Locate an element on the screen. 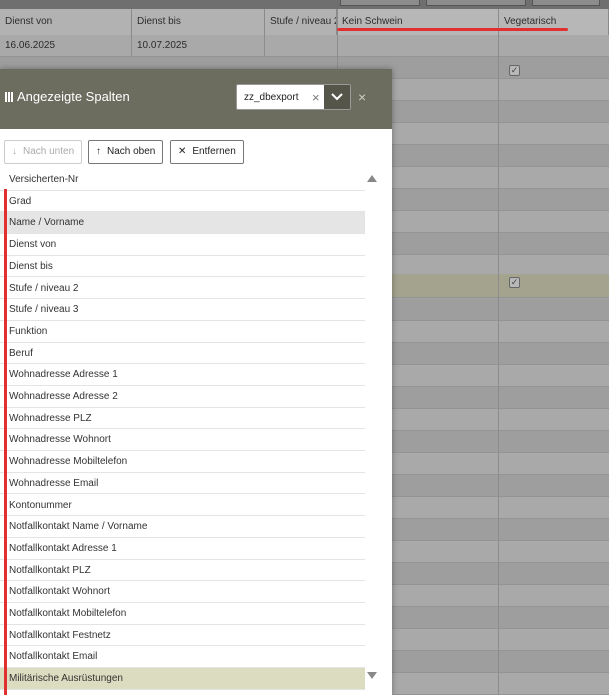 The image size is (609, 695). preset-select: zz_dbexport × is located at coordinates (293, 97).